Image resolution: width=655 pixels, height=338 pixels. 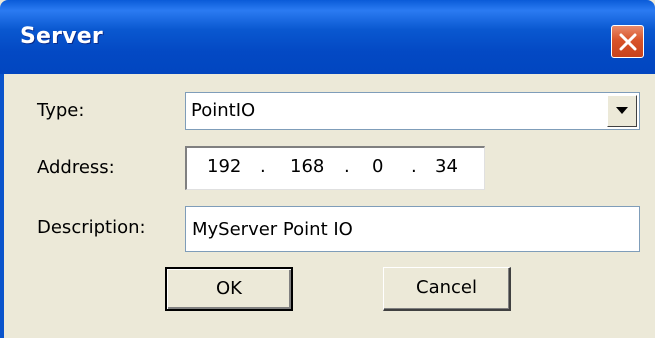 I want to click on ok-button: OK, so click(x=229, y=289).